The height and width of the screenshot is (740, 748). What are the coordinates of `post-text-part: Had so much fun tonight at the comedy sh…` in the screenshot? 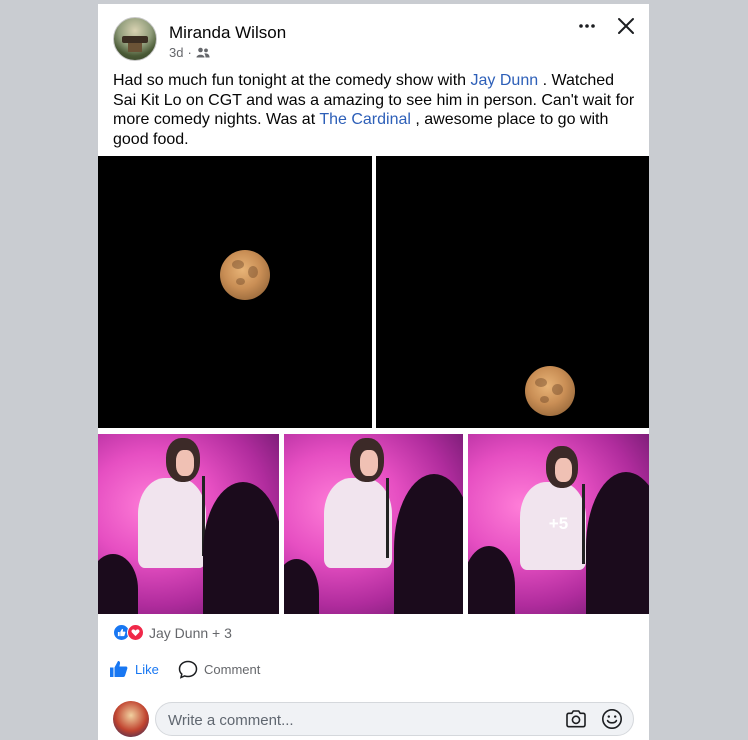 It's located at (292, 80).